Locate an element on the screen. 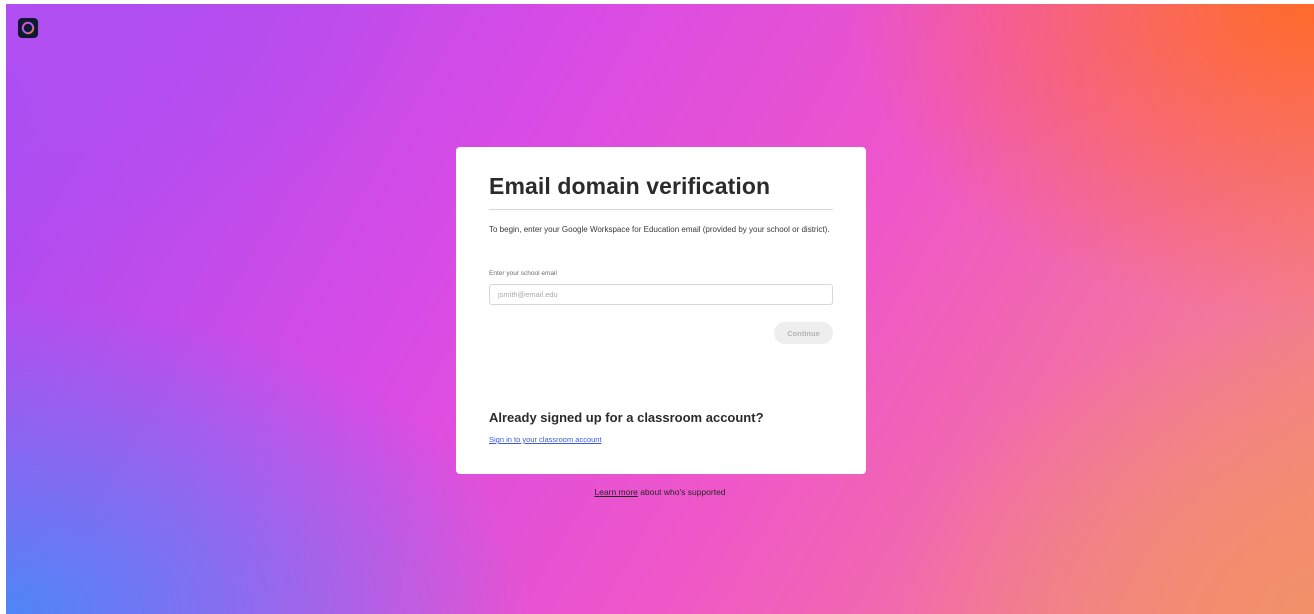 The image size is (1314, 614). continue-button: Continue is located at coordinates (803, 333).